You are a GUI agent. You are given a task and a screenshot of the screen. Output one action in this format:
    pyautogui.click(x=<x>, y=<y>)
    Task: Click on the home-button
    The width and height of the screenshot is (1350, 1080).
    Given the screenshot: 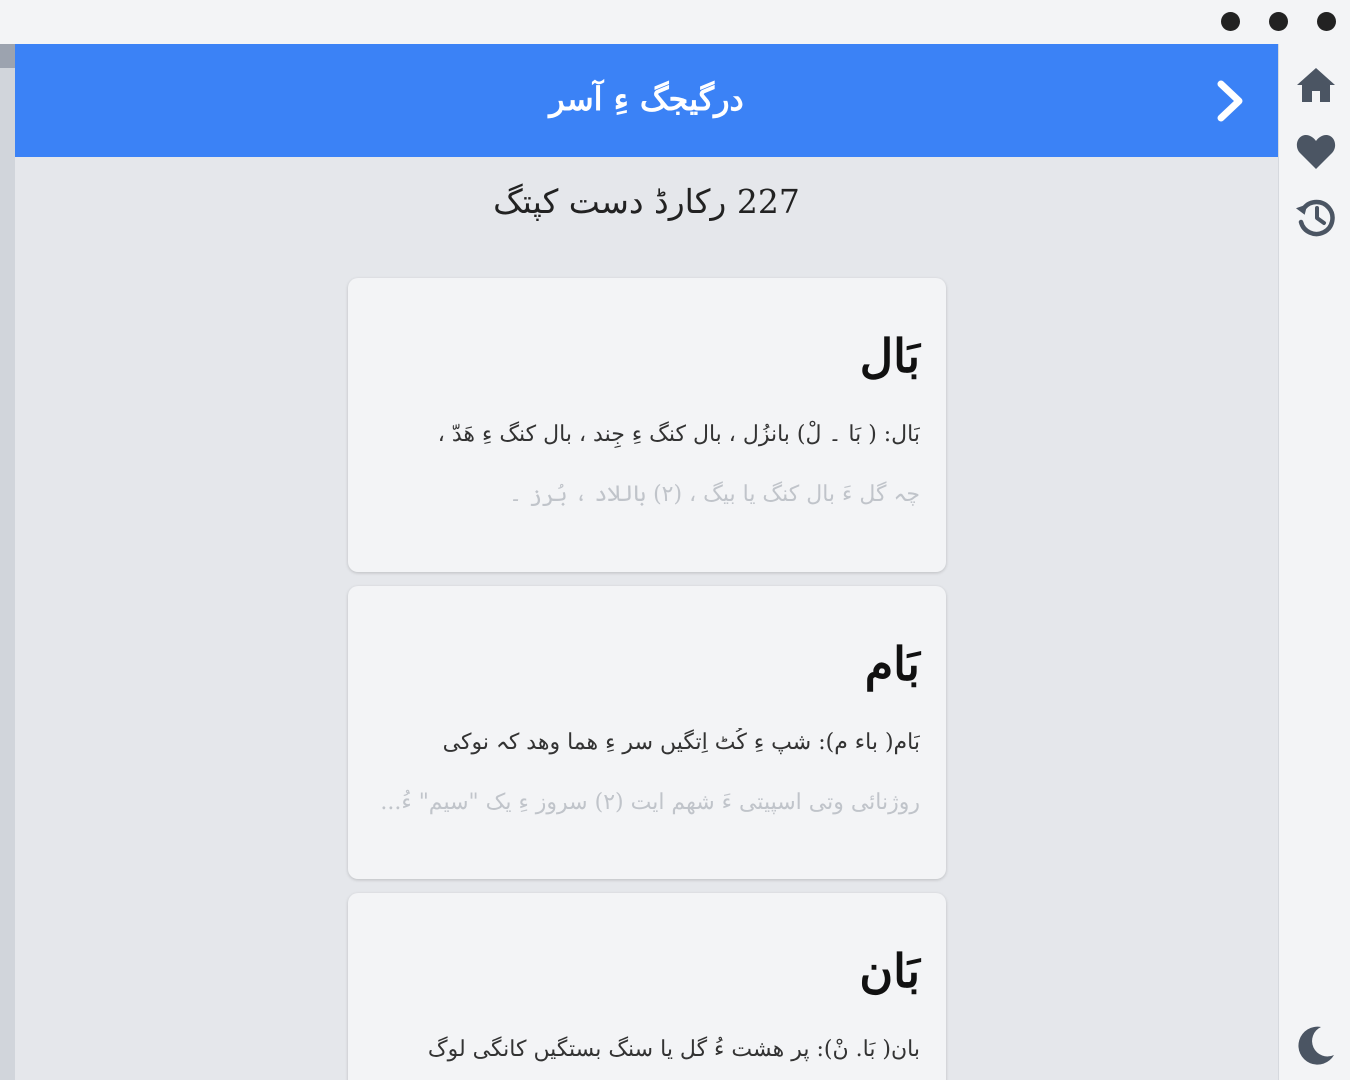 What is the action you would take?
    pyautogui.click(x=1316, y=85)
    